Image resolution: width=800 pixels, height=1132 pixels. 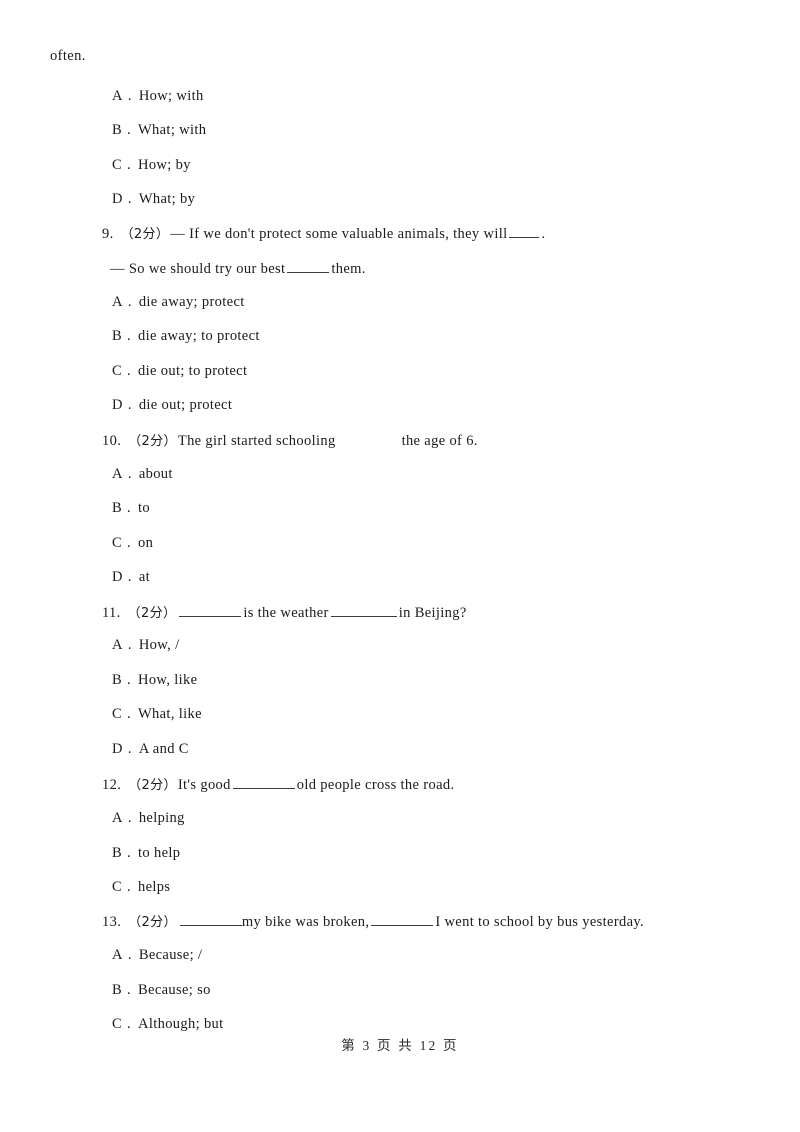 I want to click on question-text: The girl started schooling, so click(x=256, y=441).